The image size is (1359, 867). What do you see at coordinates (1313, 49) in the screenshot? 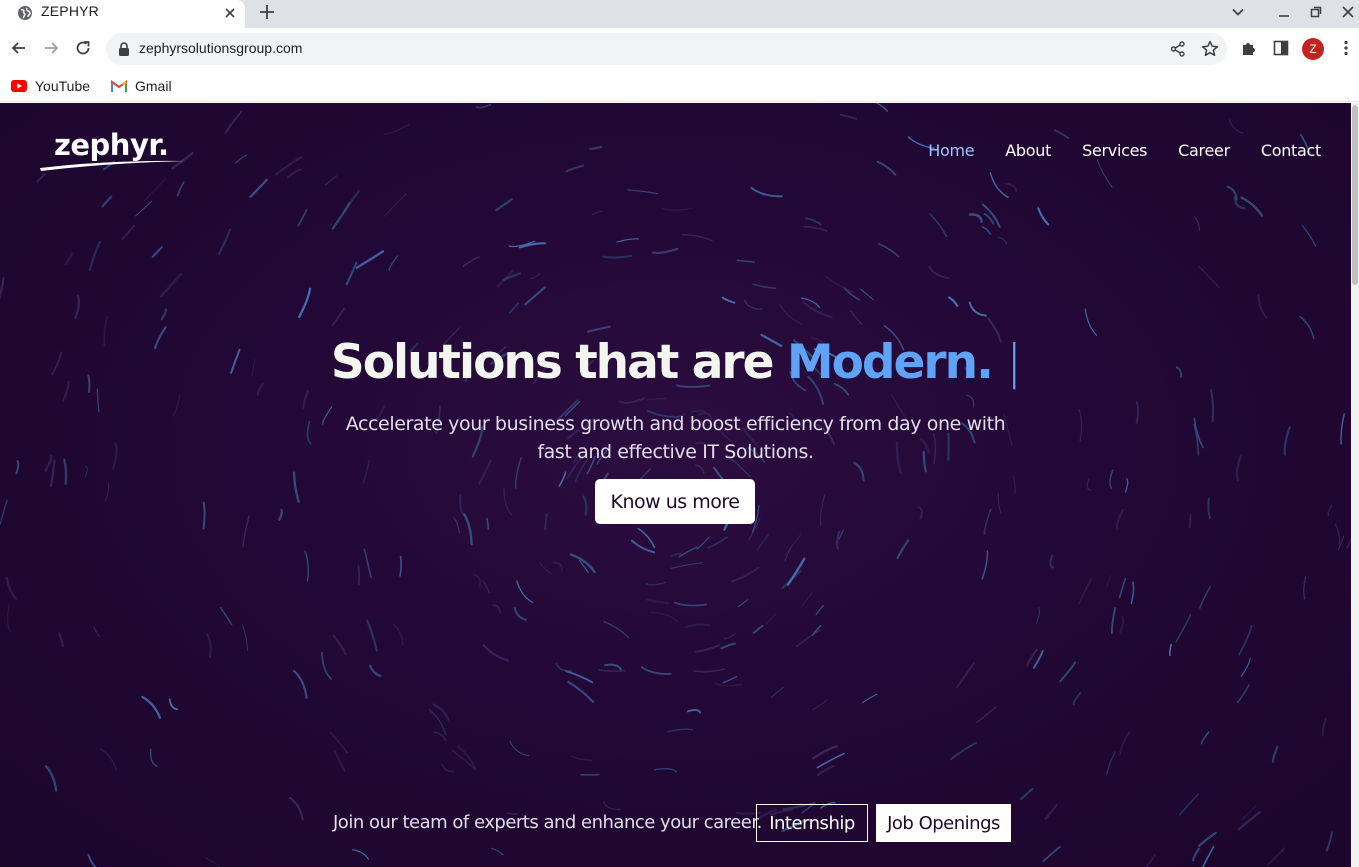
I see `profile-avatar: Z` at bounding box center [1313, 49].